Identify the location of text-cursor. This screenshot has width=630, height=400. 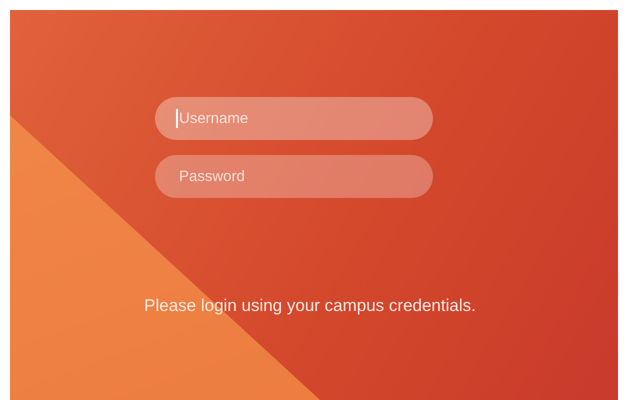
(177, 118).